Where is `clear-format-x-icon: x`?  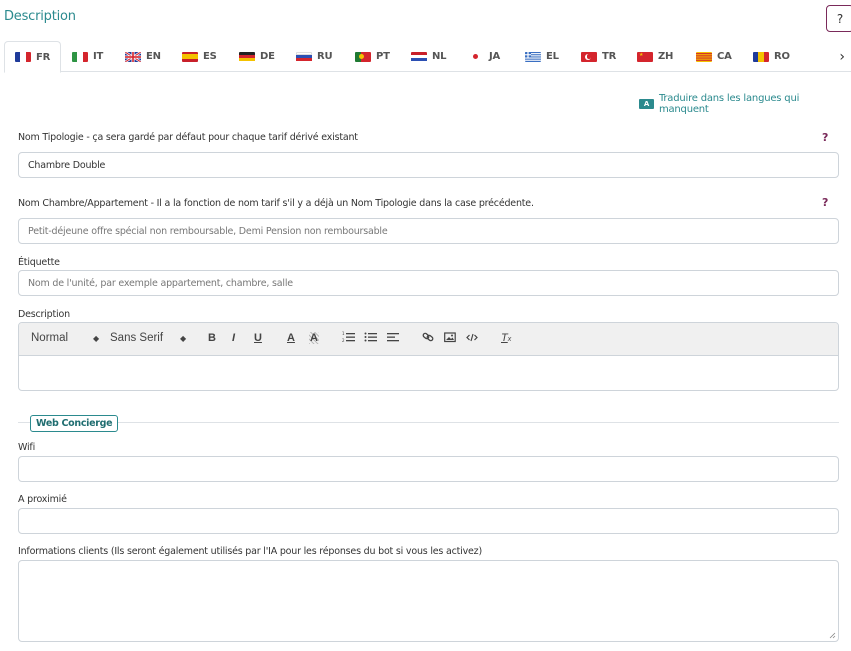
clear-format-x-icon: x is located at coordinates (509, 339).